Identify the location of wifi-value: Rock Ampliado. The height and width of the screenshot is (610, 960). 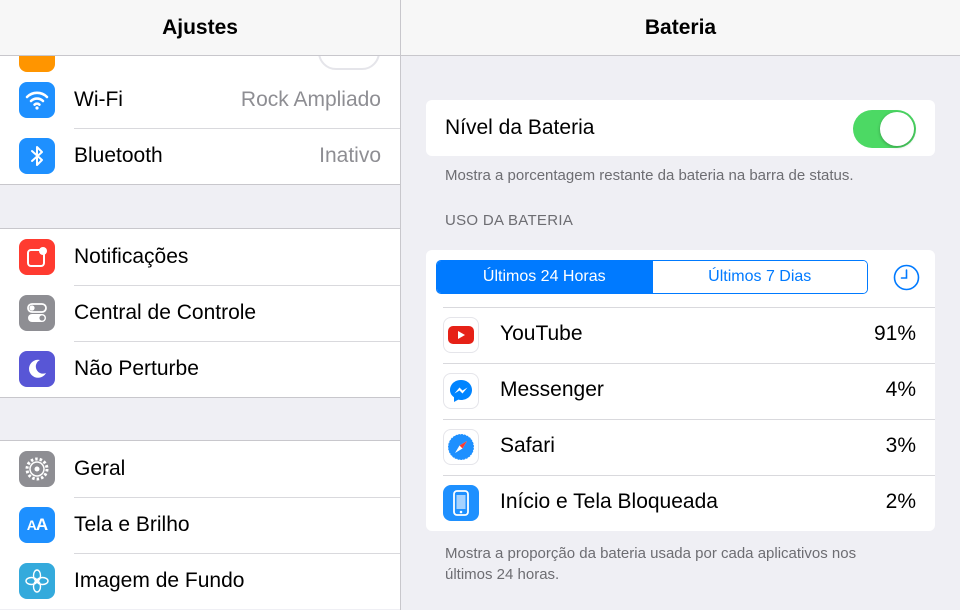
(310, 99).